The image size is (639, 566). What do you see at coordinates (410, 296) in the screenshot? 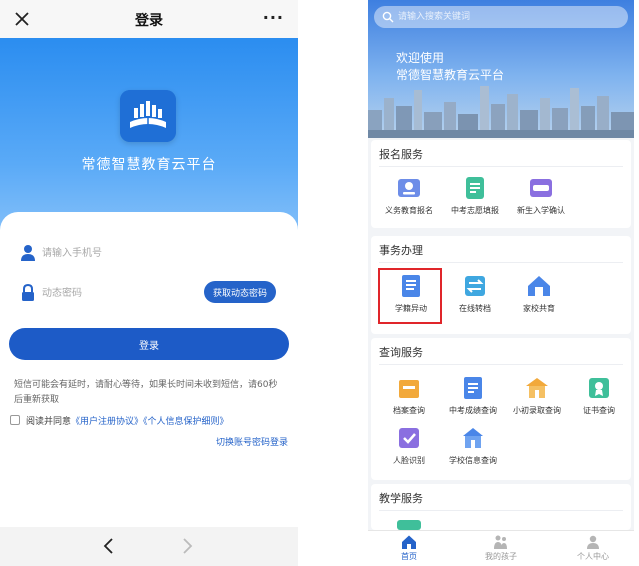
I see `highlight-box` at bounding box center [410, 296].